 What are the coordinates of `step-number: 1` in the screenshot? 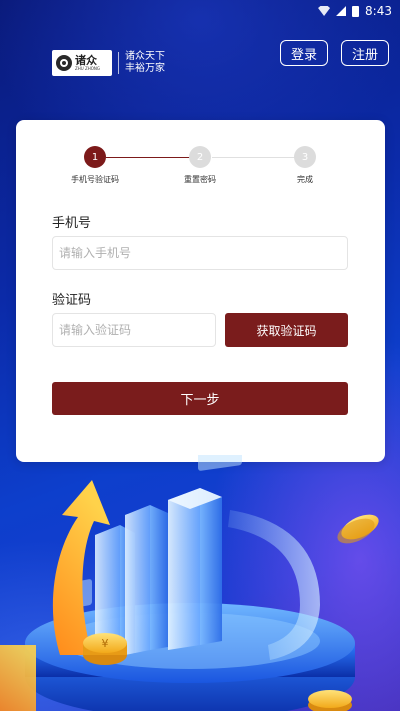 It's located at (95, 157).